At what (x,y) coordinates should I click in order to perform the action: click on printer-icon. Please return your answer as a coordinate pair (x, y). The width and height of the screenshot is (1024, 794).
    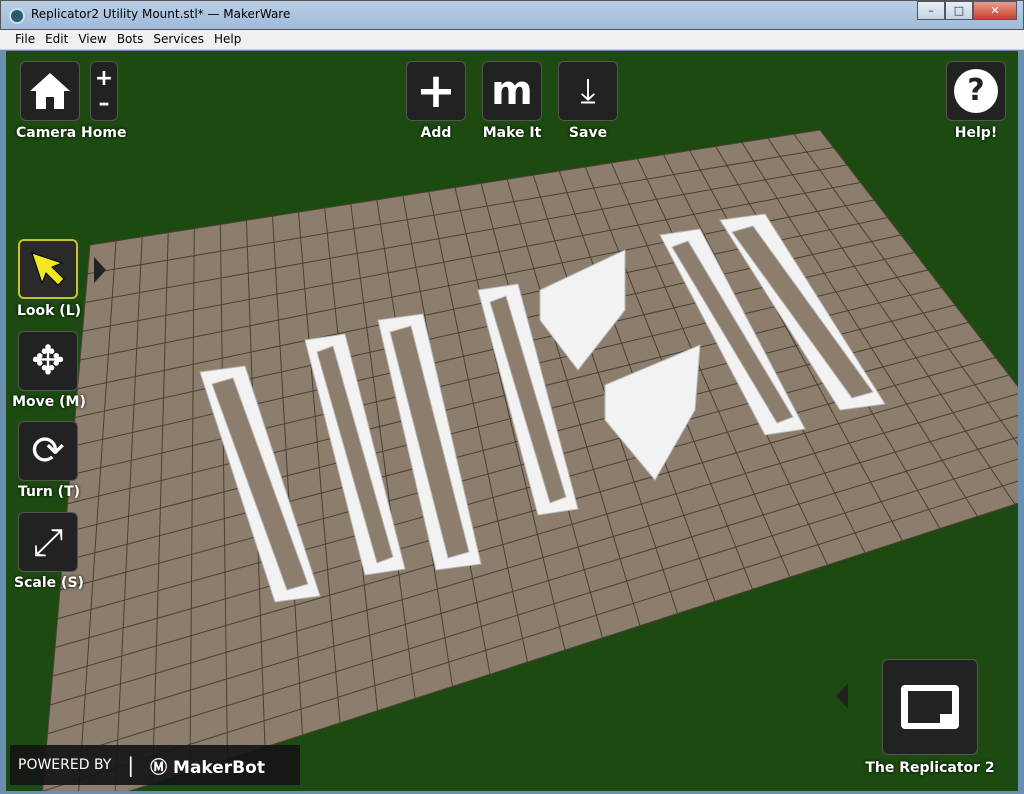
    Looking at the image, I should click on (930, 707).